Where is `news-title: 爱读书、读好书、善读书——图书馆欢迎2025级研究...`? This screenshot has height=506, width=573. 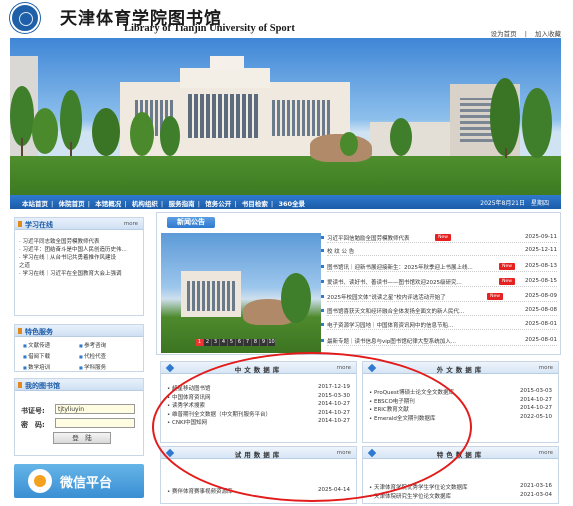 news-title: 爱读书、读好书、善读书——图书馆欢迎2025级研究... is located at coordinates (411, 282).